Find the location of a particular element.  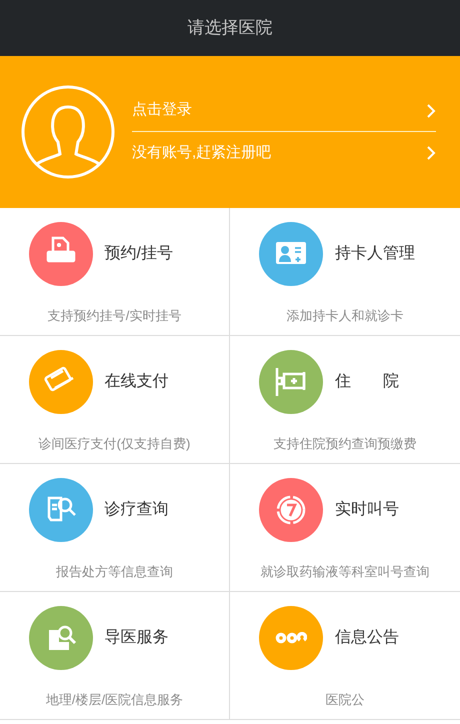

dots-icon is located at coordinates (291, 638).